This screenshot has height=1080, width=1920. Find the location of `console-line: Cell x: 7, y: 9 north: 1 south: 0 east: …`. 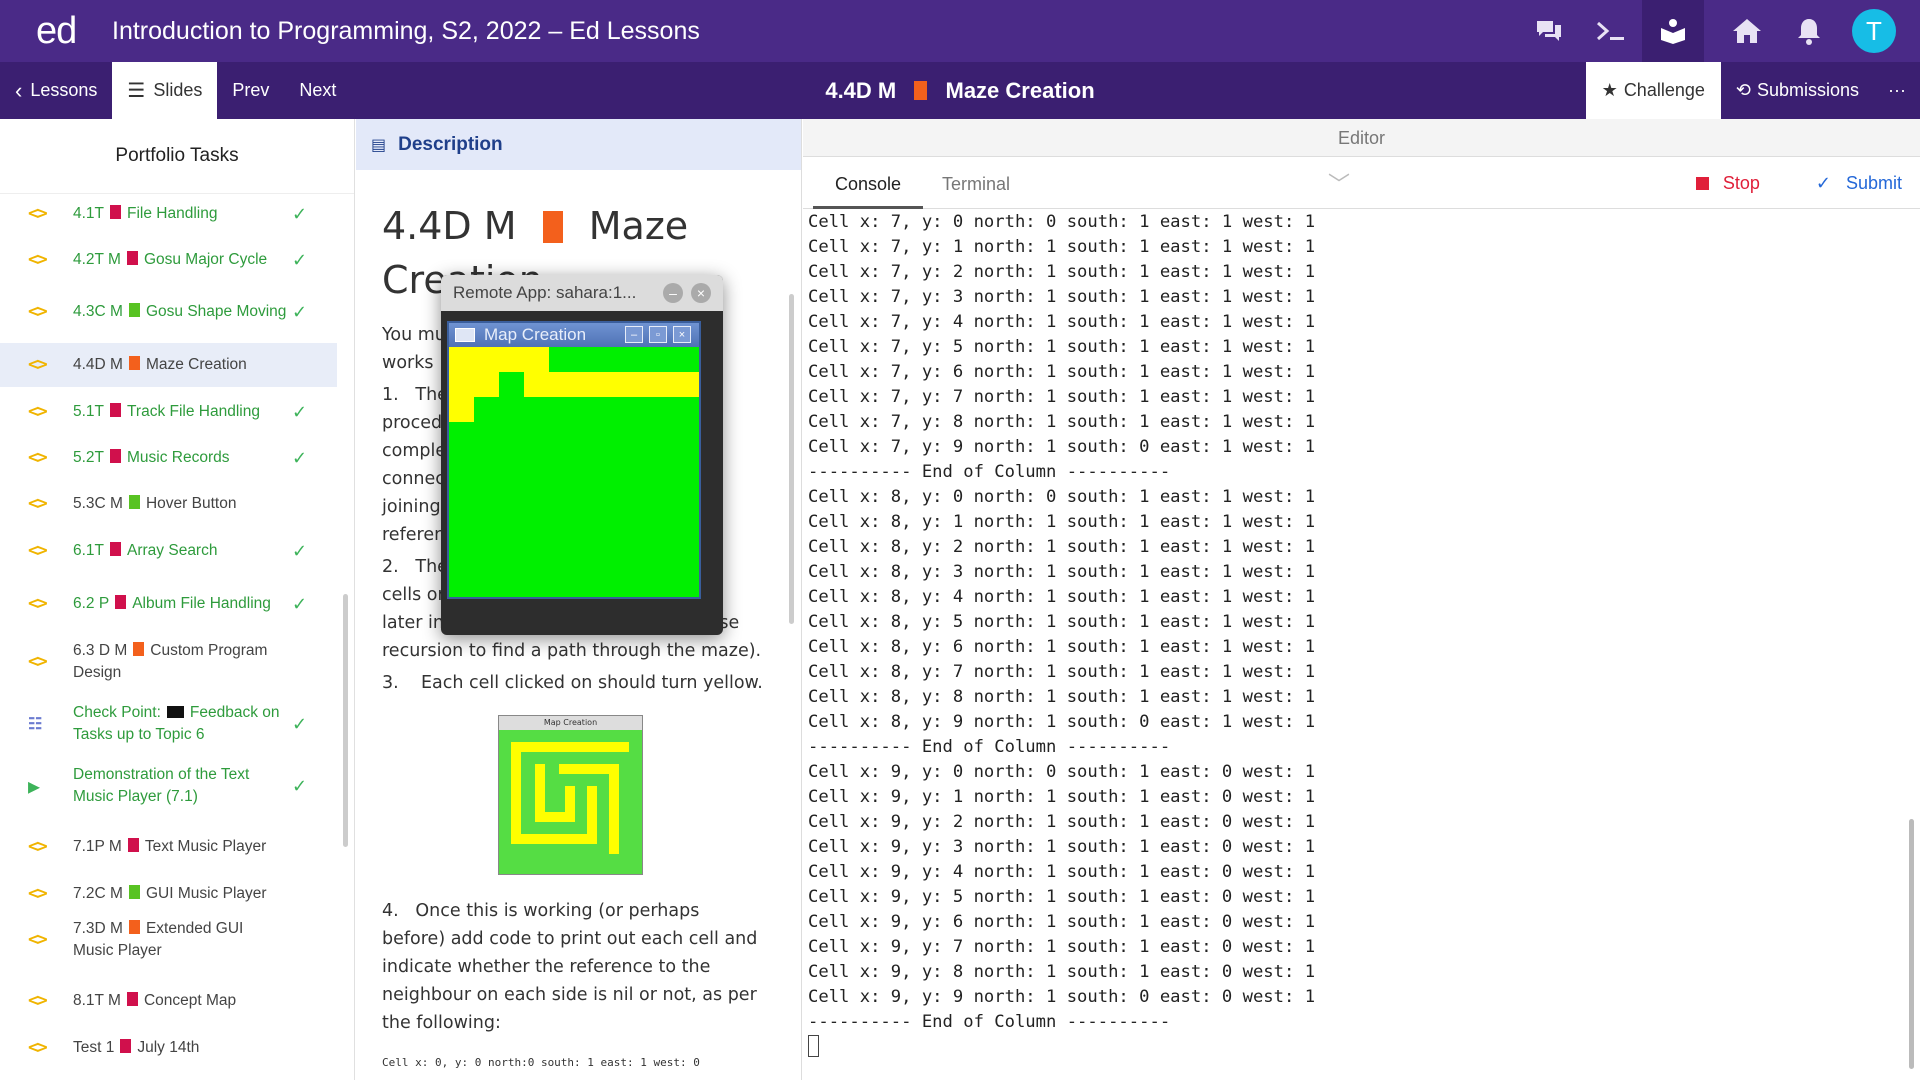

console-line: Cell x: 7, y: 9 north: 1 south: 0 east: … is located at coordinates (1062, 447).